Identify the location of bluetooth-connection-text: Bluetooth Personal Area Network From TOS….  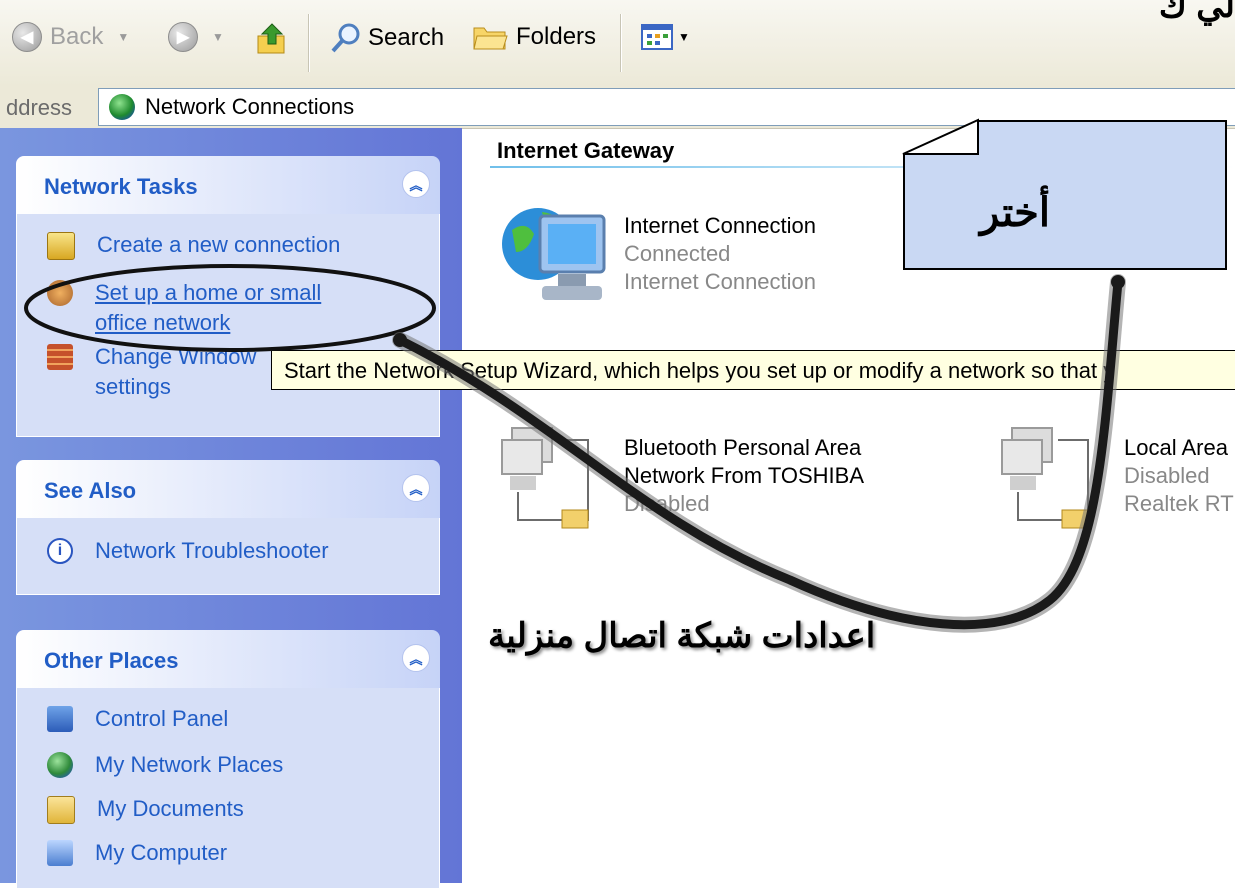
(744, 476).